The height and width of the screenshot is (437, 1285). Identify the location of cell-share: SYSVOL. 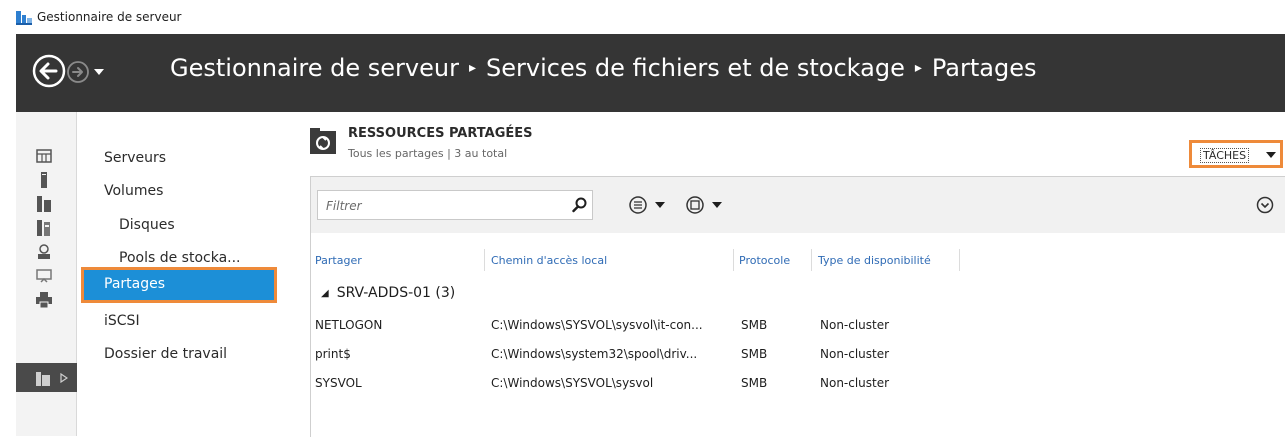
(338, 383).